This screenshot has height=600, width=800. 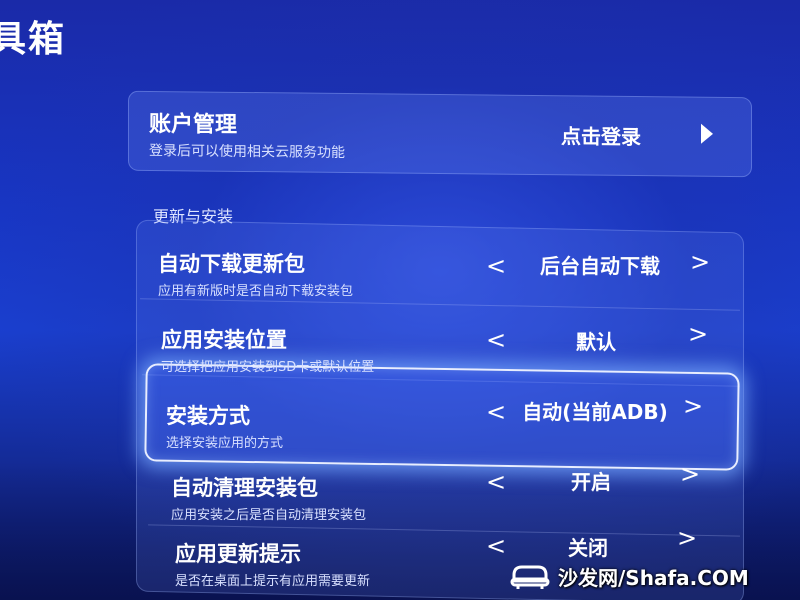 What do you see at coordinates (268, 367) in the screenshot?
I see `setting-description: 可选择把应用安装到SD卡或默认位置` at bounding box center [268, 367].